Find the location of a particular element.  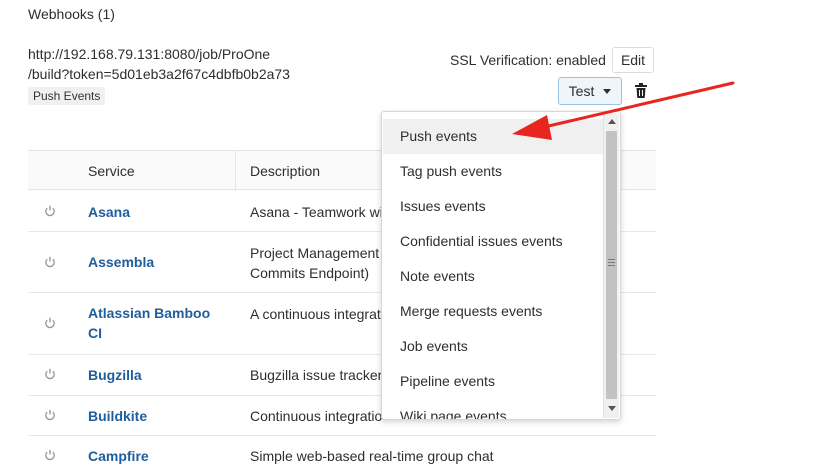

service-link-atlassian-bamboo-ci: Atlassian Bamboo CI is located at coordinates (158, 323).